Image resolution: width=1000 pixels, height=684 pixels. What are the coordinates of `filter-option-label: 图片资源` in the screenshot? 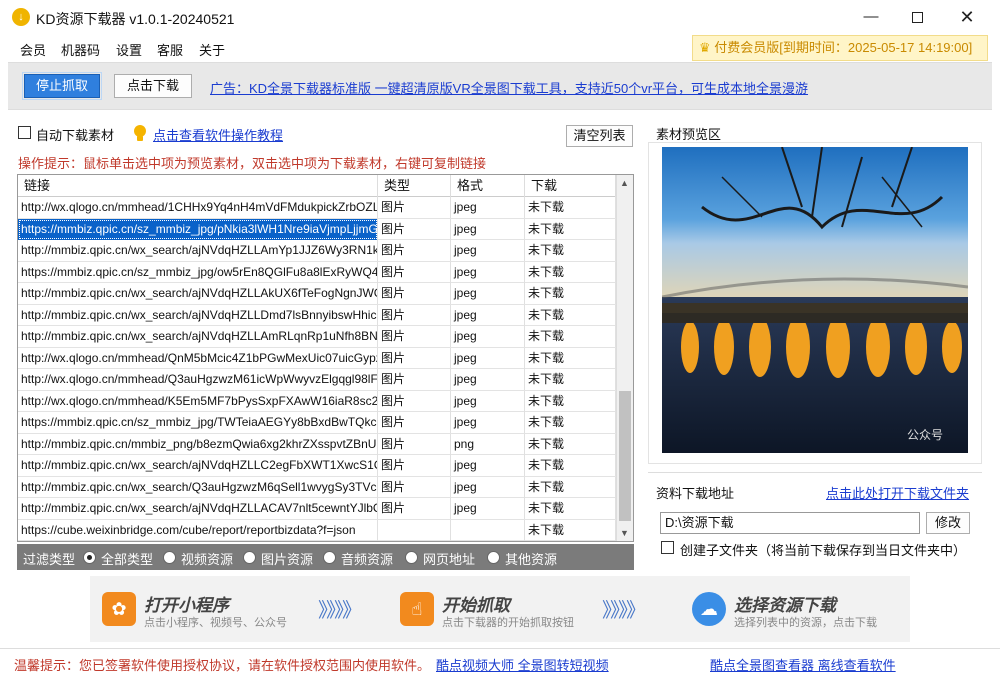 It's located at (287, 558).